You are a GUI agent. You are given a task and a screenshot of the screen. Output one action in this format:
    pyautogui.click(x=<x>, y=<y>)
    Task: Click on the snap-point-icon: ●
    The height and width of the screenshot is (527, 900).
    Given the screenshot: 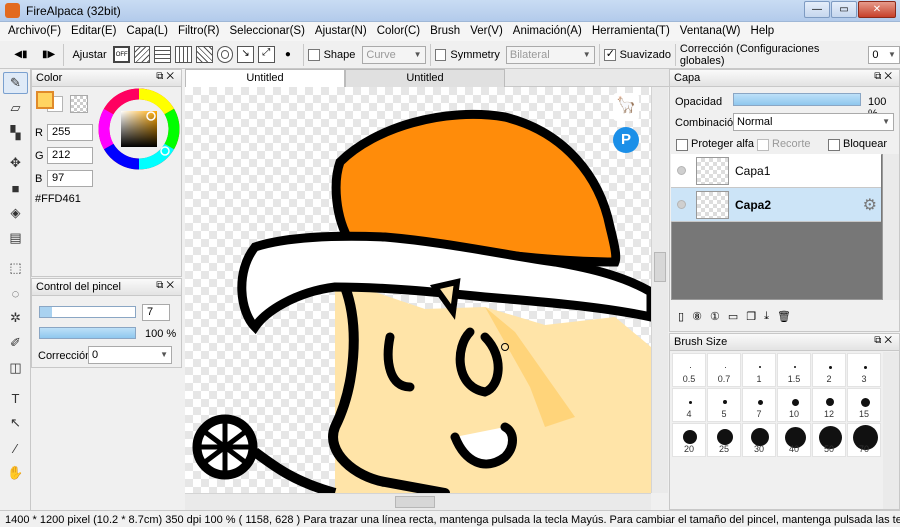 What is the action you would take?
    pyautogui.click(x=288, y=55)
    